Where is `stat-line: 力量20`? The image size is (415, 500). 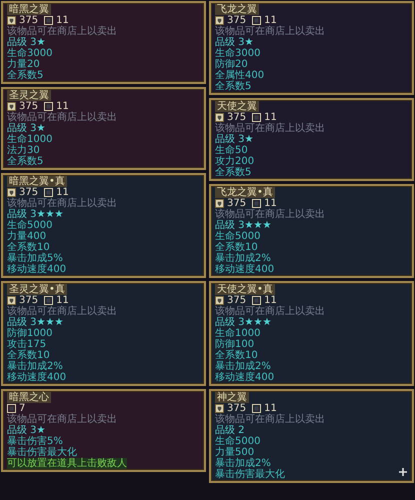
stat-line: 力量20 is located at coordinates (23, 64).